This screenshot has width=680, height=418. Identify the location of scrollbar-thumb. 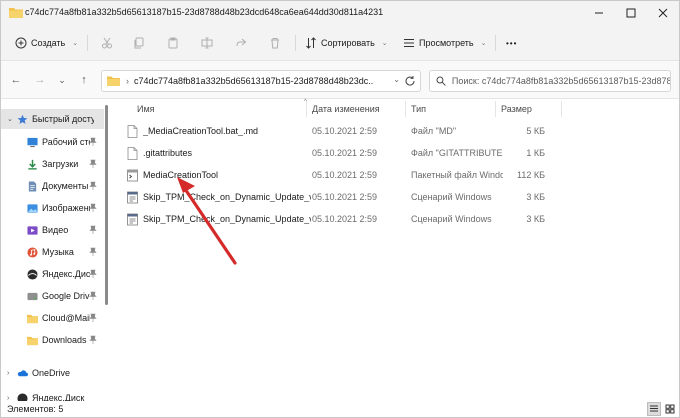
(106, 205).